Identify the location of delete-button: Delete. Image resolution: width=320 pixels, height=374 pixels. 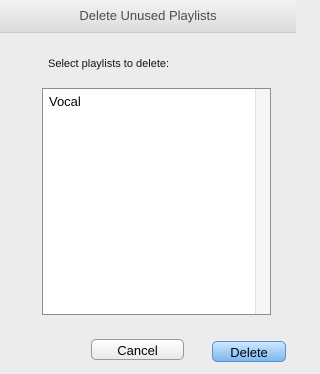
(249, 351).